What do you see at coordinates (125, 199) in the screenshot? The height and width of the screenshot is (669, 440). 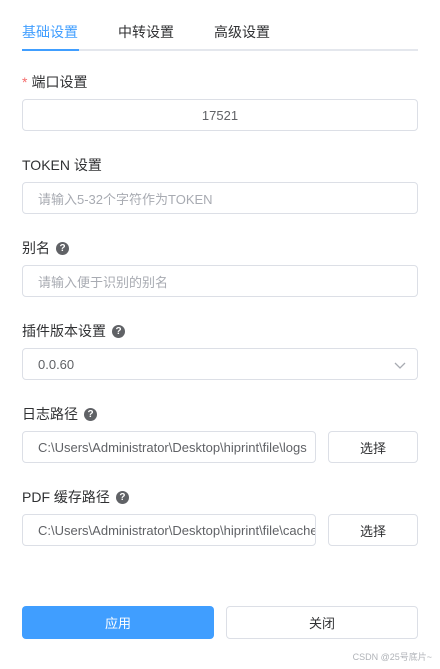 I see `token-input-placeholder: 请输入5-32个字符作为TOKEN` at bounding box center [125, 199].